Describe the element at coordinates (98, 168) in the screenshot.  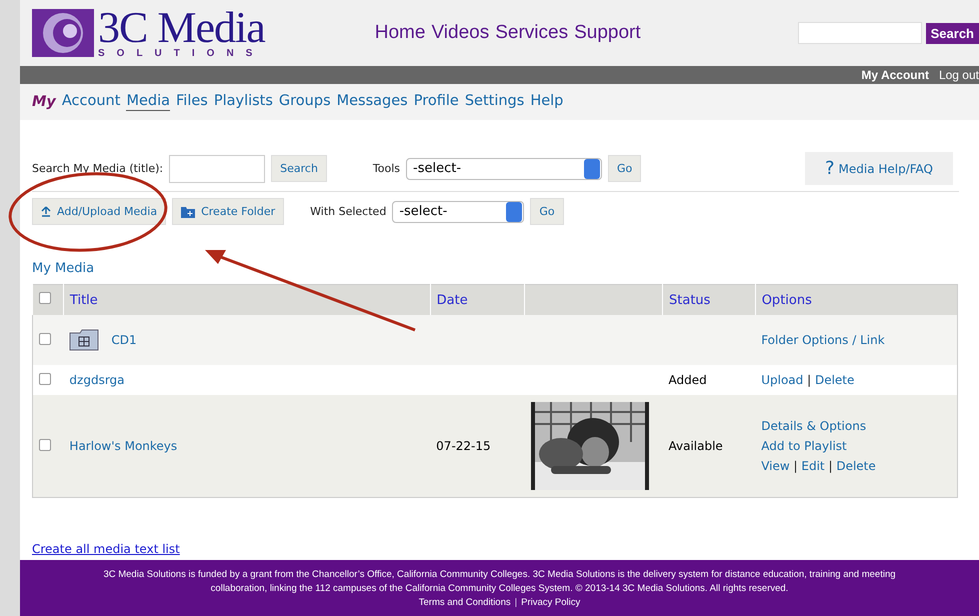
I see `search-label: Search My Media (title):` at that location.